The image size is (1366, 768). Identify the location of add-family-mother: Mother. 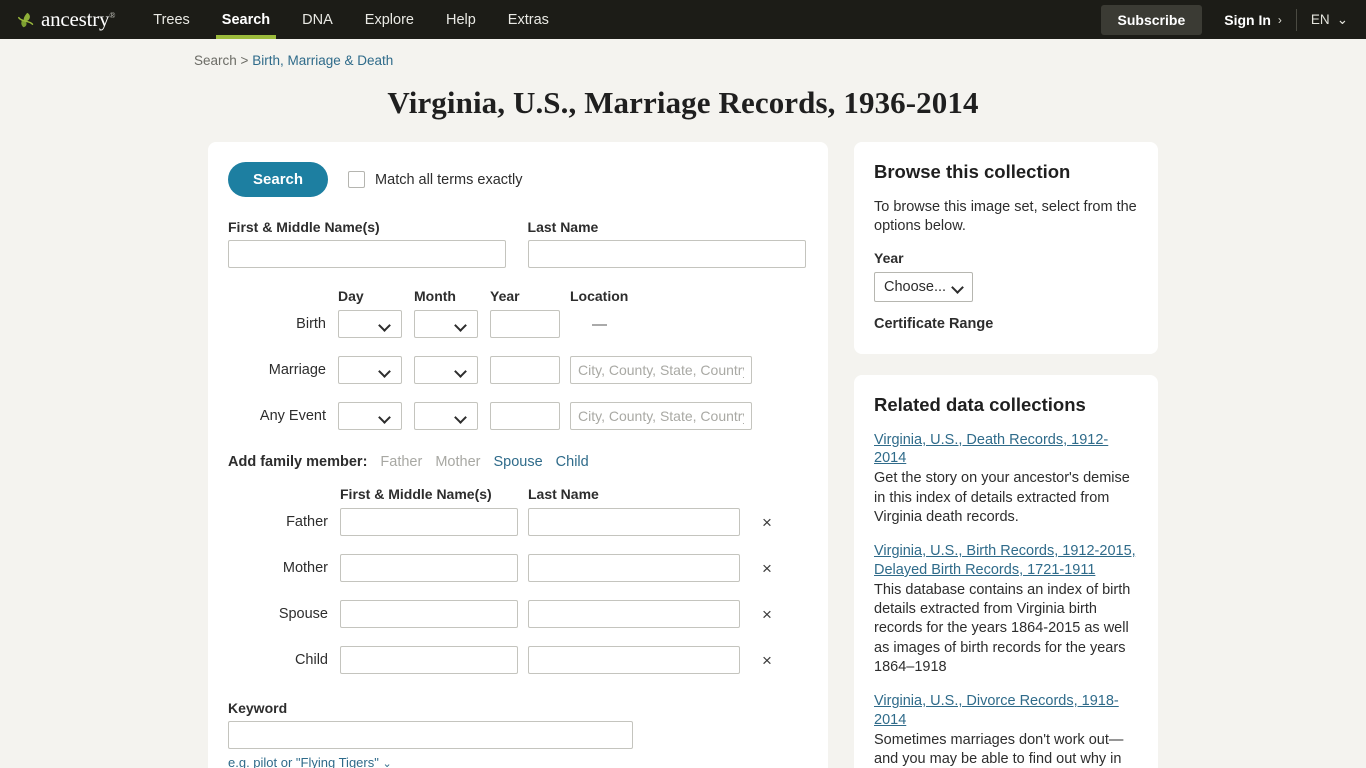
(458, 462).